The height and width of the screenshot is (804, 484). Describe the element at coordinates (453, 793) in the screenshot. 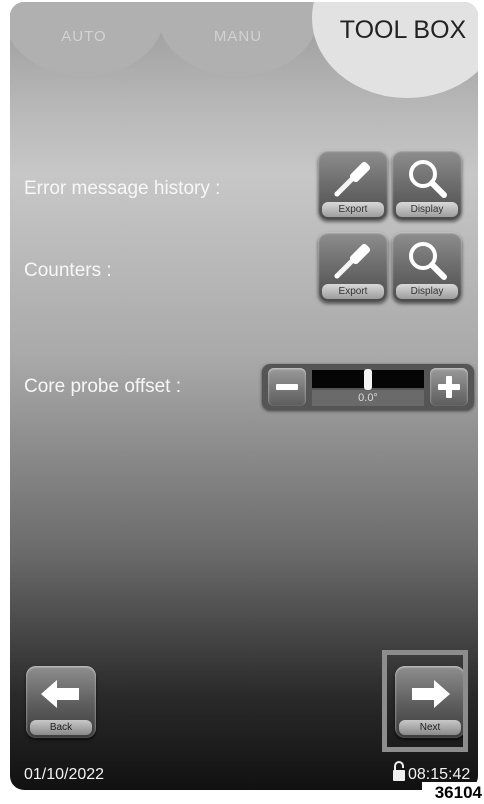

I see `figure-reference: 36104` at that location.